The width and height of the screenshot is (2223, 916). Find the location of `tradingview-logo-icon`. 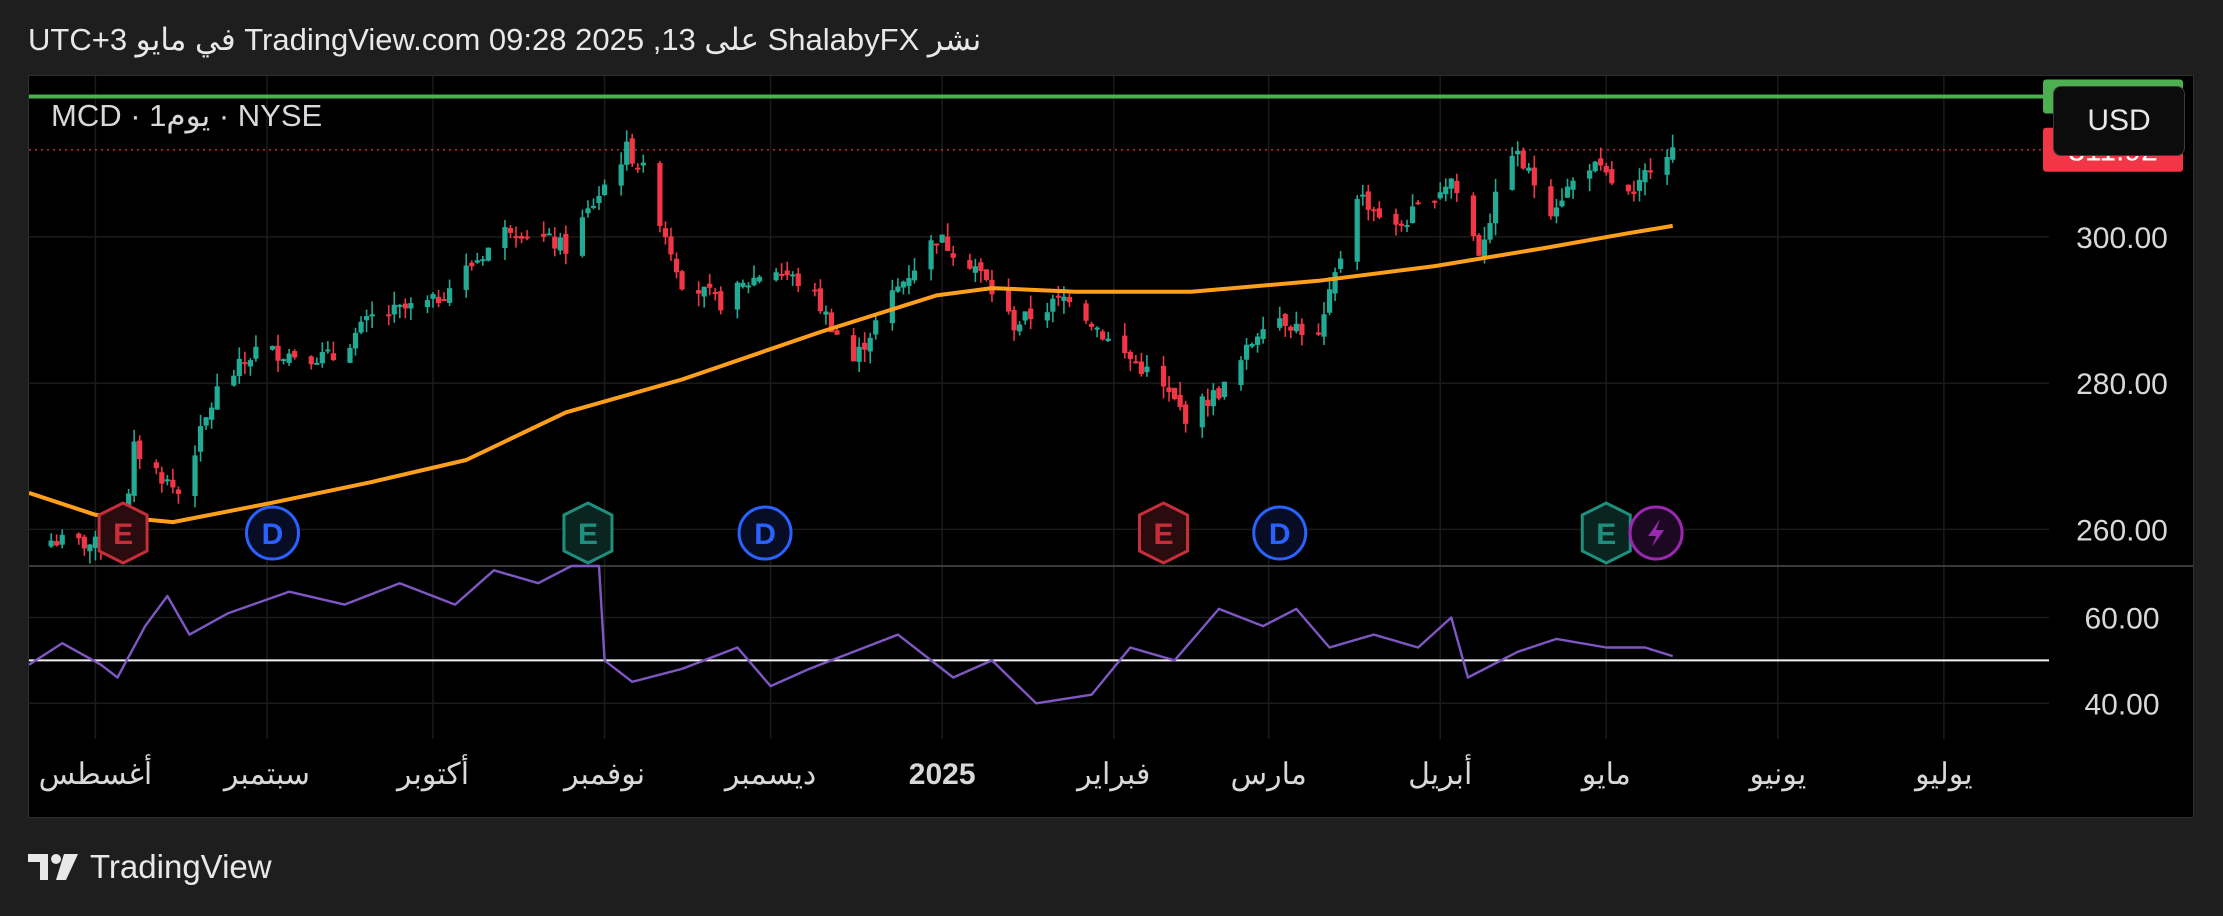

tradingview-logo-icon is located at coordinates (54, 867).